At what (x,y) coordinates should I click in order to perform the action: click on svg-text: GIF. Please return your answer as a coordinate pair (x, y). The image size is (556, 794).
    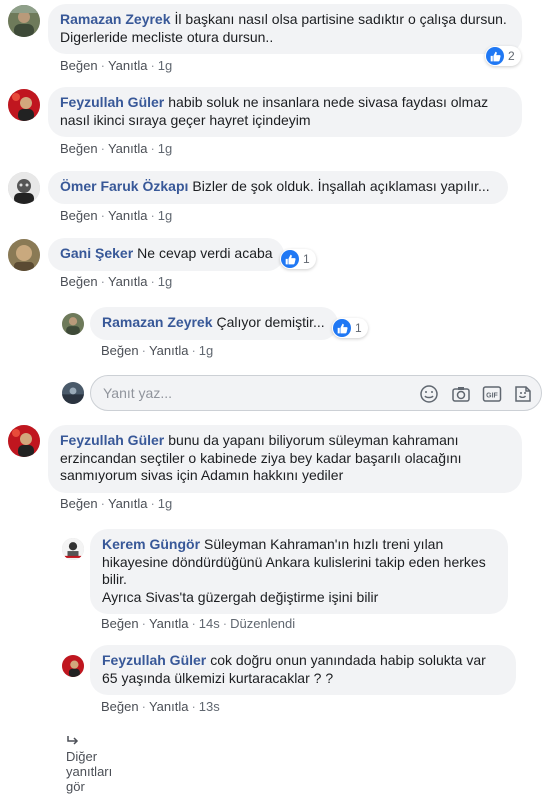
    Looking at the image, I should click on (492, 396).